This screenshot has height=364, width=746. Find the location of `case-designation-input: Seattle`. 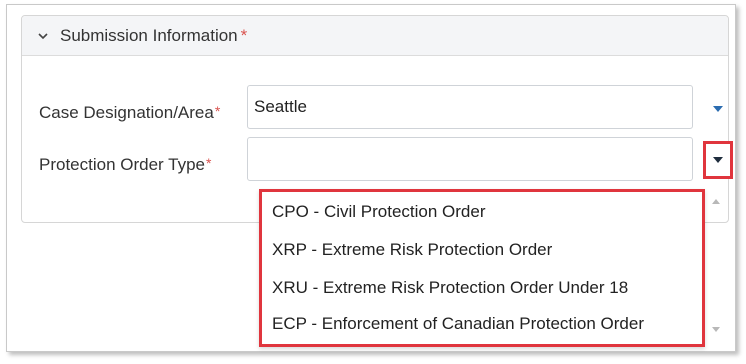

case-designation-input: Seattle is located at coordinates (470, 107).